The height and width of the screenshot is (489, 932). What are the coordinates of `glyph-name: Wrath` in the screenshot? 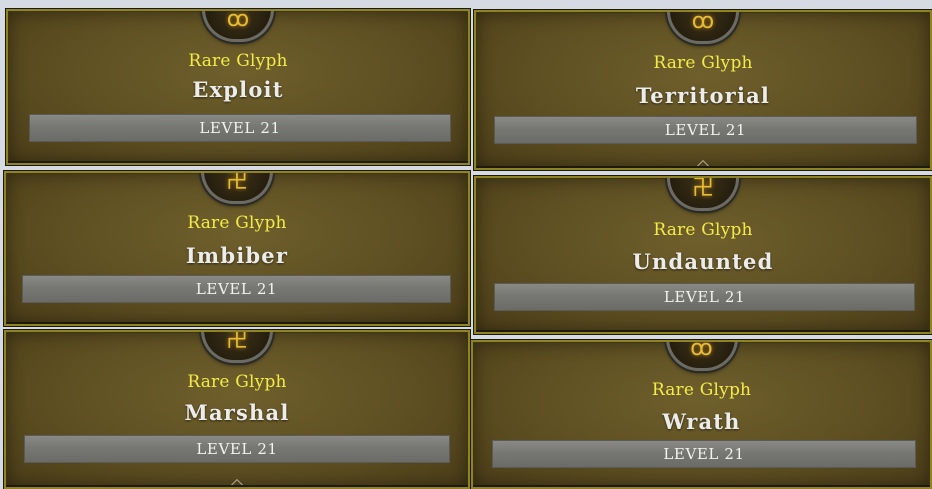 It's located at (701, 421).